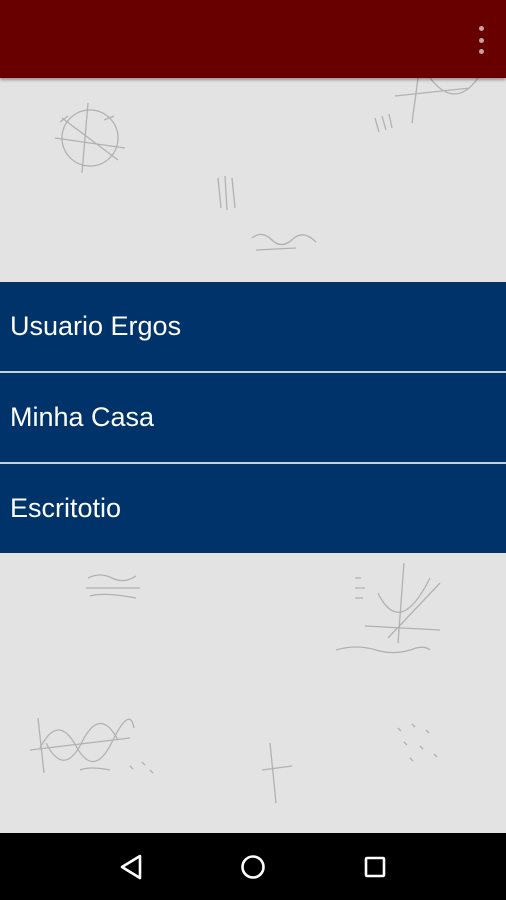  I want to click on system-nav-bar, so click(253, 866).